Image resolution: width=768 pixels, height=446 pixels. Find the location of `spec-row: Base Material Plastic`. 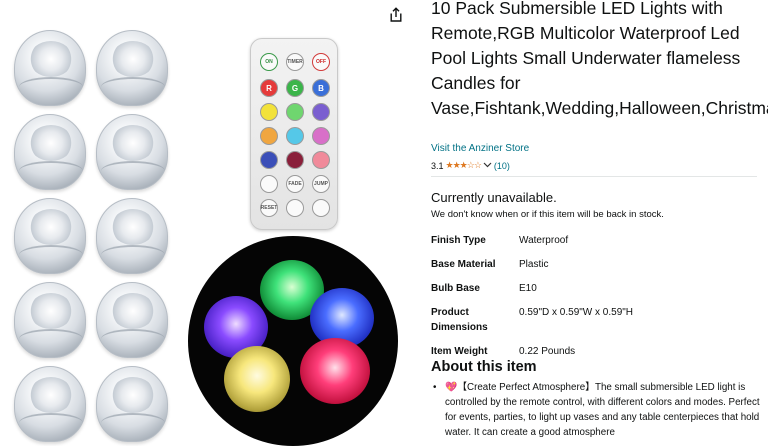

spec-row: Base Material Plastic is located at coordinates (596, 269).